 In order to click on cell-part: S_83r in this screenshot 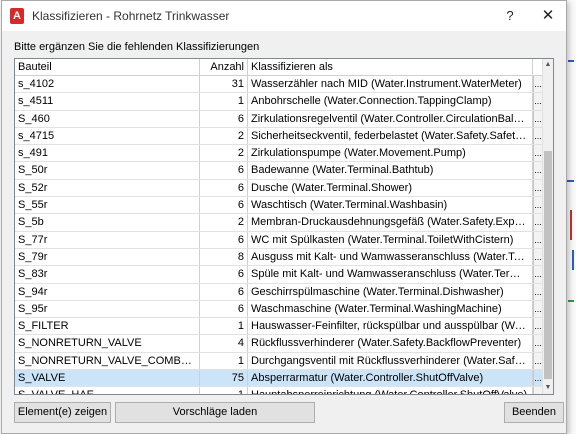, I will do `click(107, 274)`.